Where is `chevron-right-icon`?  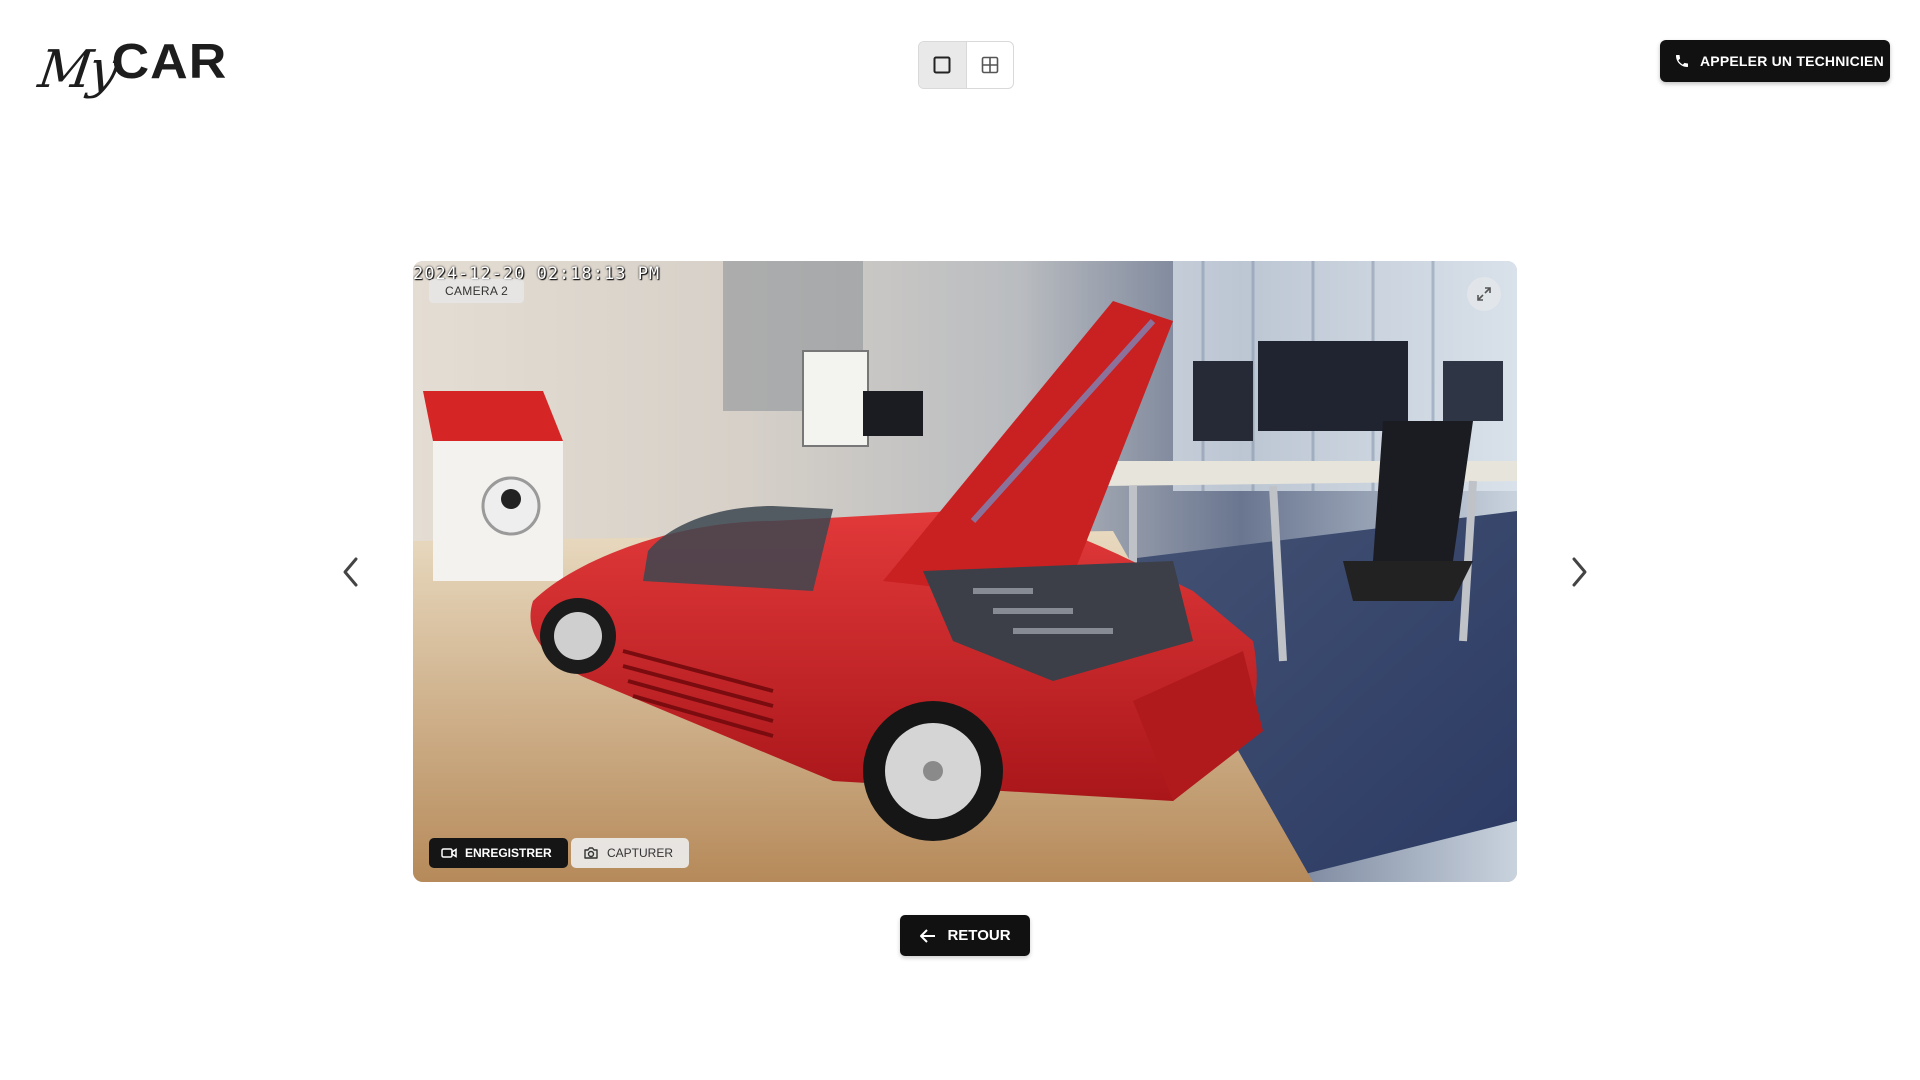 chevron-right-icon is located at coordinates (1579, 572).